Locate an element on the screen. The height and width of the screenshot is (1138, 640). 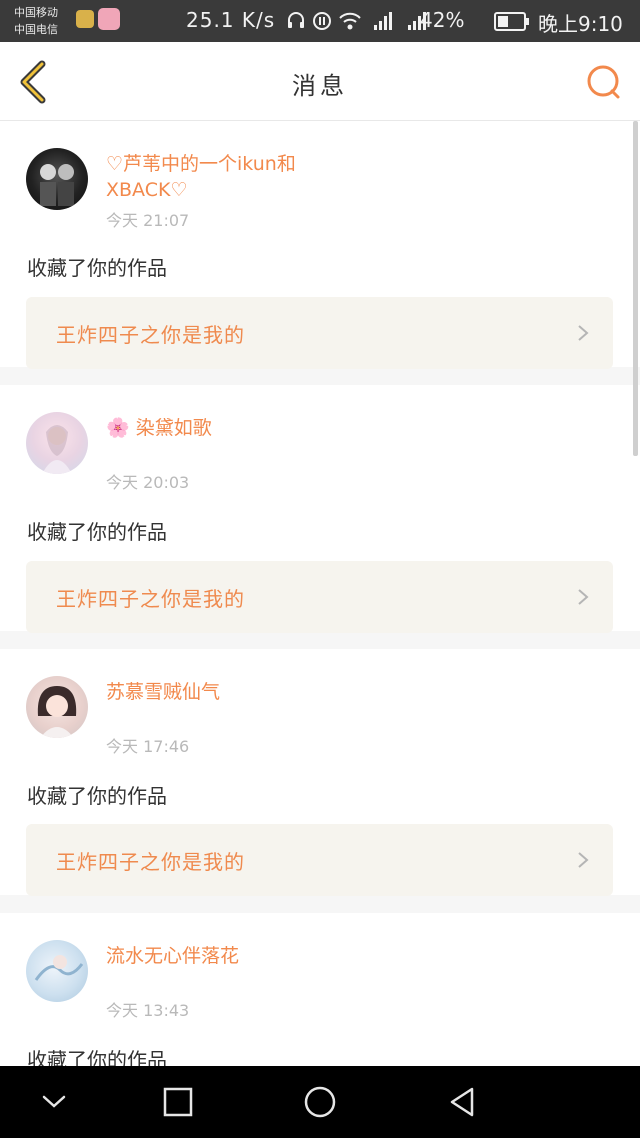
status-icons is located at coordinates (406, 22).